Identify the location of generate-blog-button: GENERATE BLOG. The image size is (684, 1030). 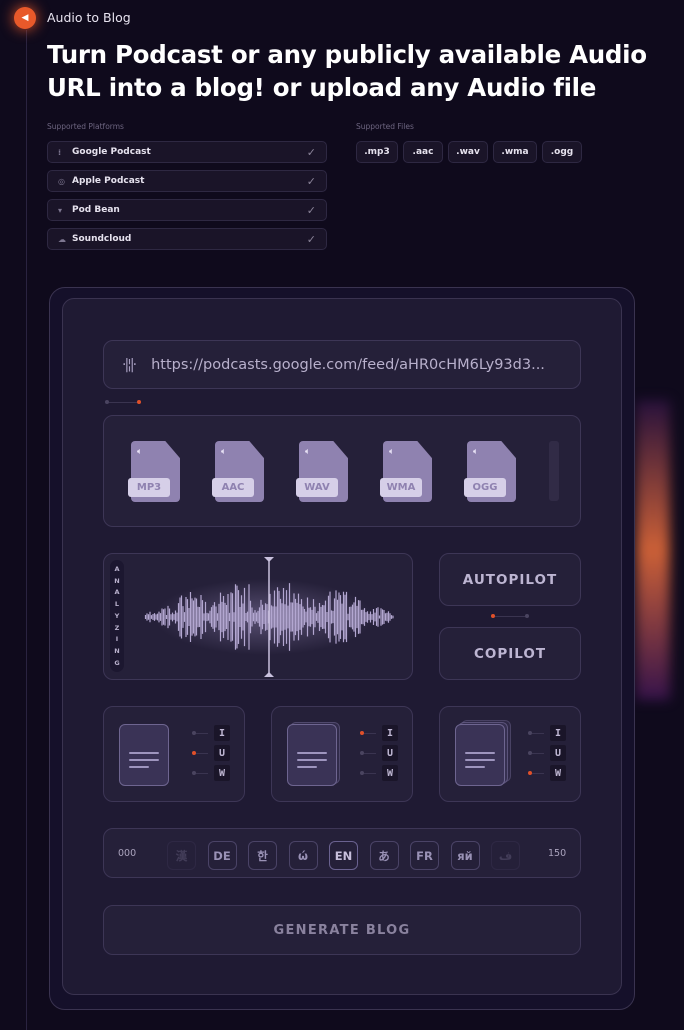
(342, 930).